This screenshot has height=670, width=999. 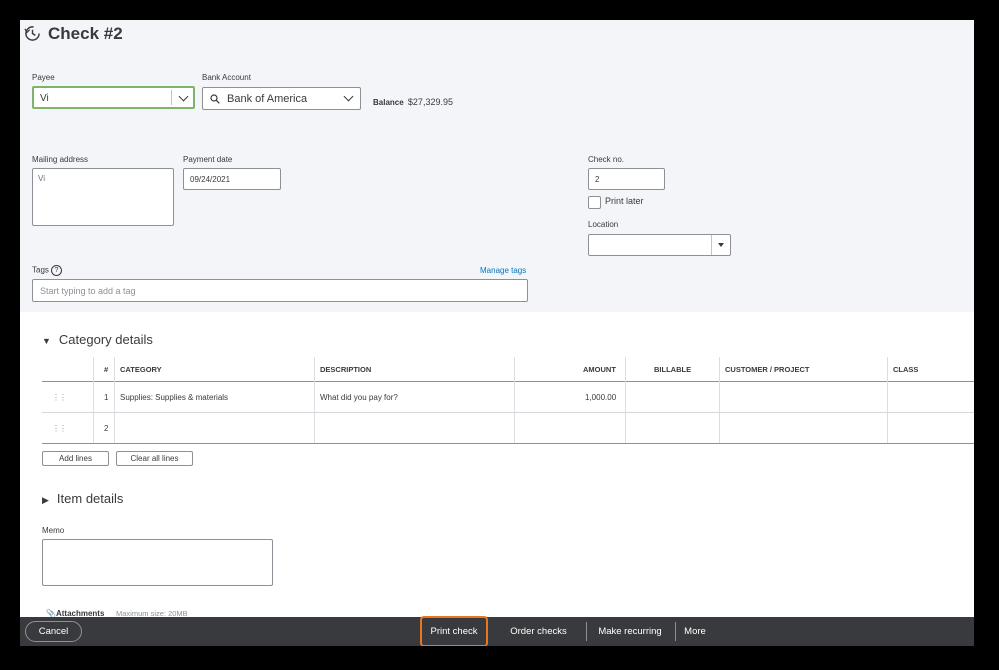 What do you see at coordinates (141, 369) in the screenshot?
I see `col-category: CATEGORY` at bounding box center [141, 369].